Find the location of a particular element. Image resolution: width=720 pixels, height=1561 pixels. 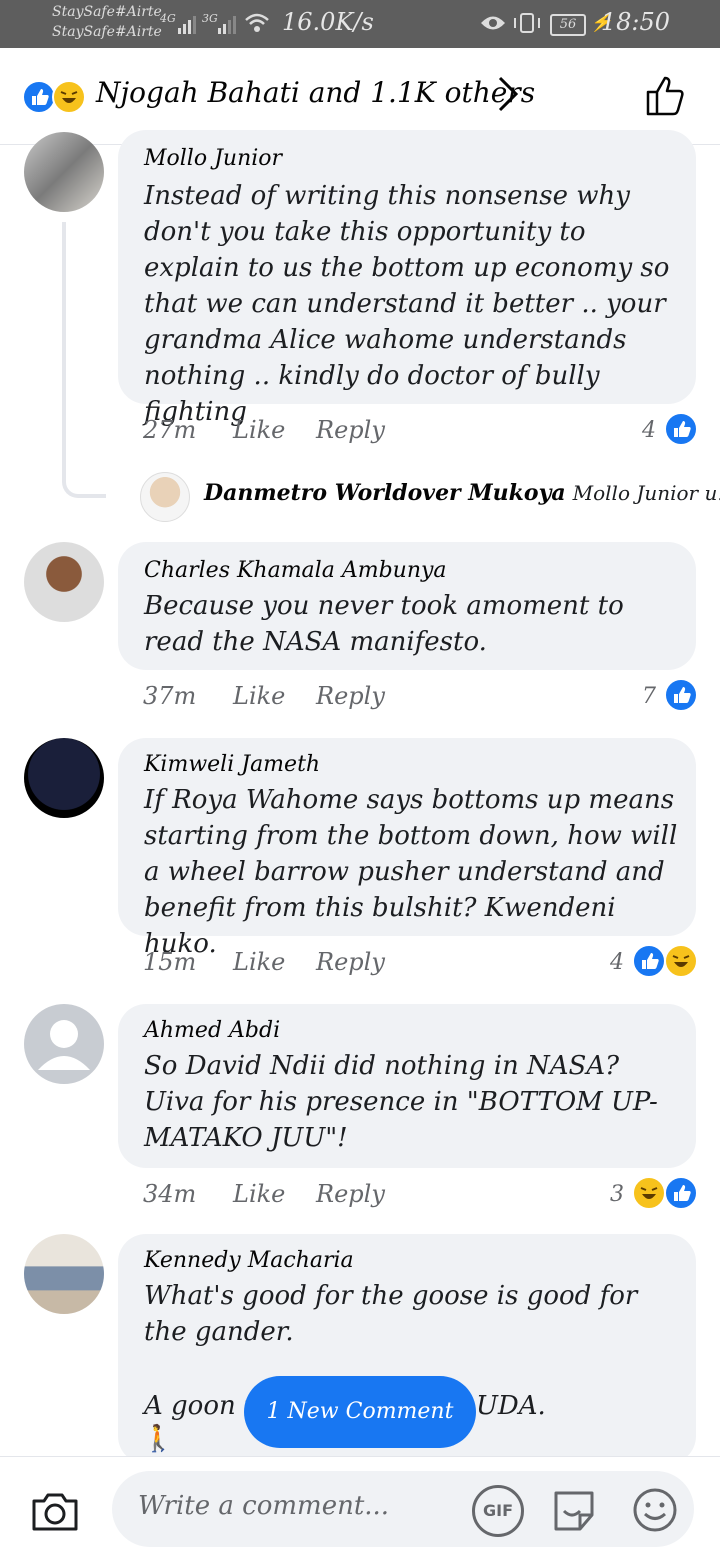

vibrate-icon is located at coordinates (527, 23).